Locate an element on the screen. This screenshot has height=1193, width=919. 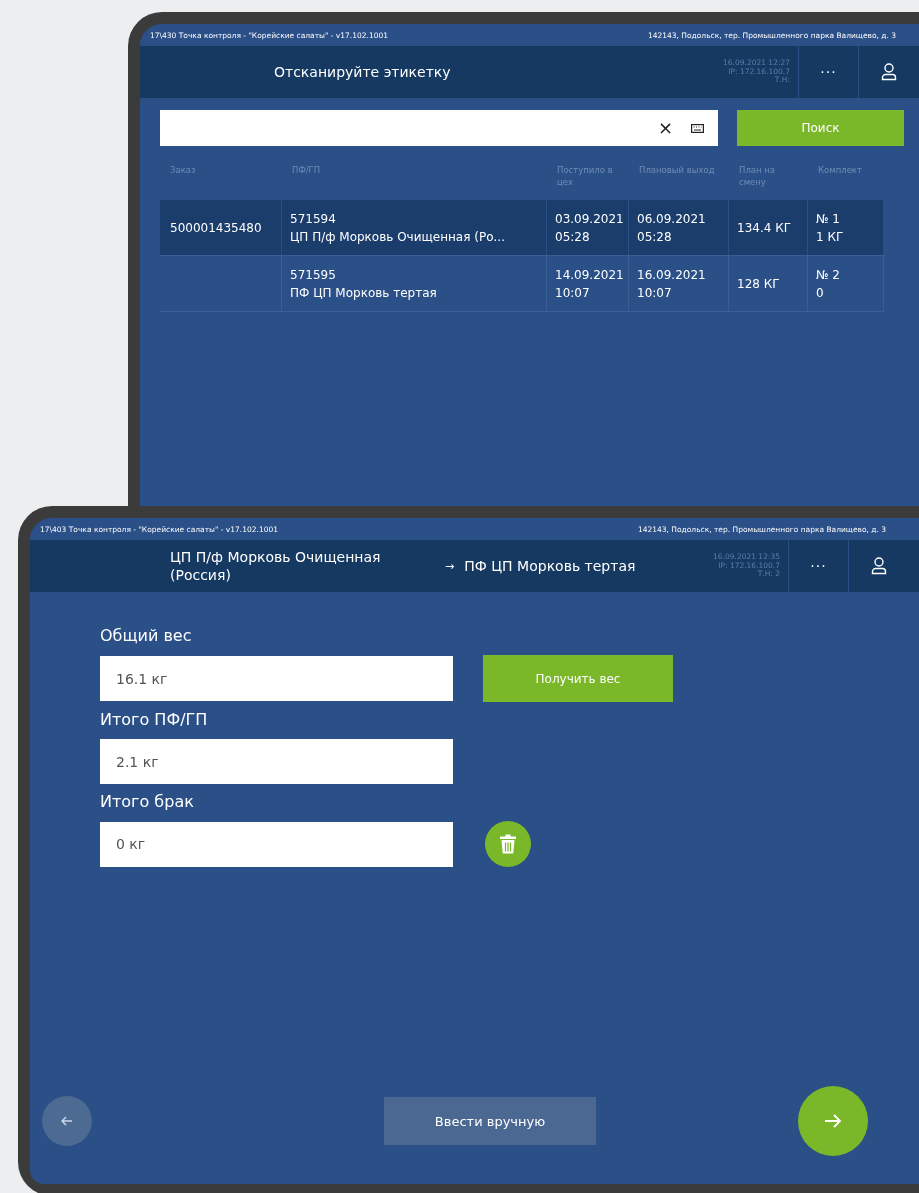
table-cell-text: 128 КГ is located at coordinates (758, 284).